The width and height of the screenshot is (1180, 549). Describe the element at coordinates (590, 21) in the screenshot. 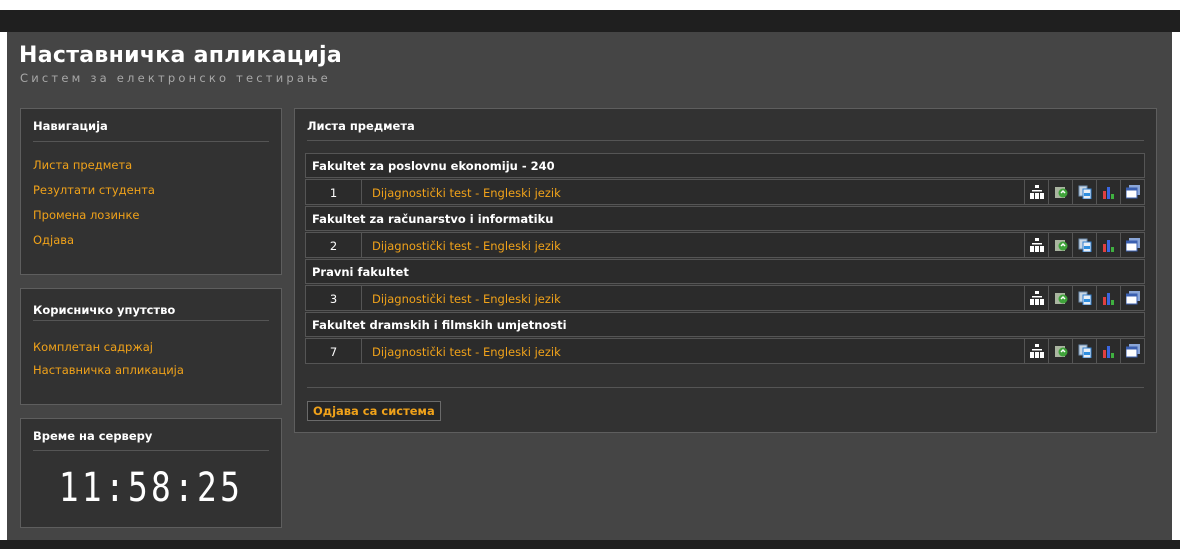

I see `top-bar` at that location.